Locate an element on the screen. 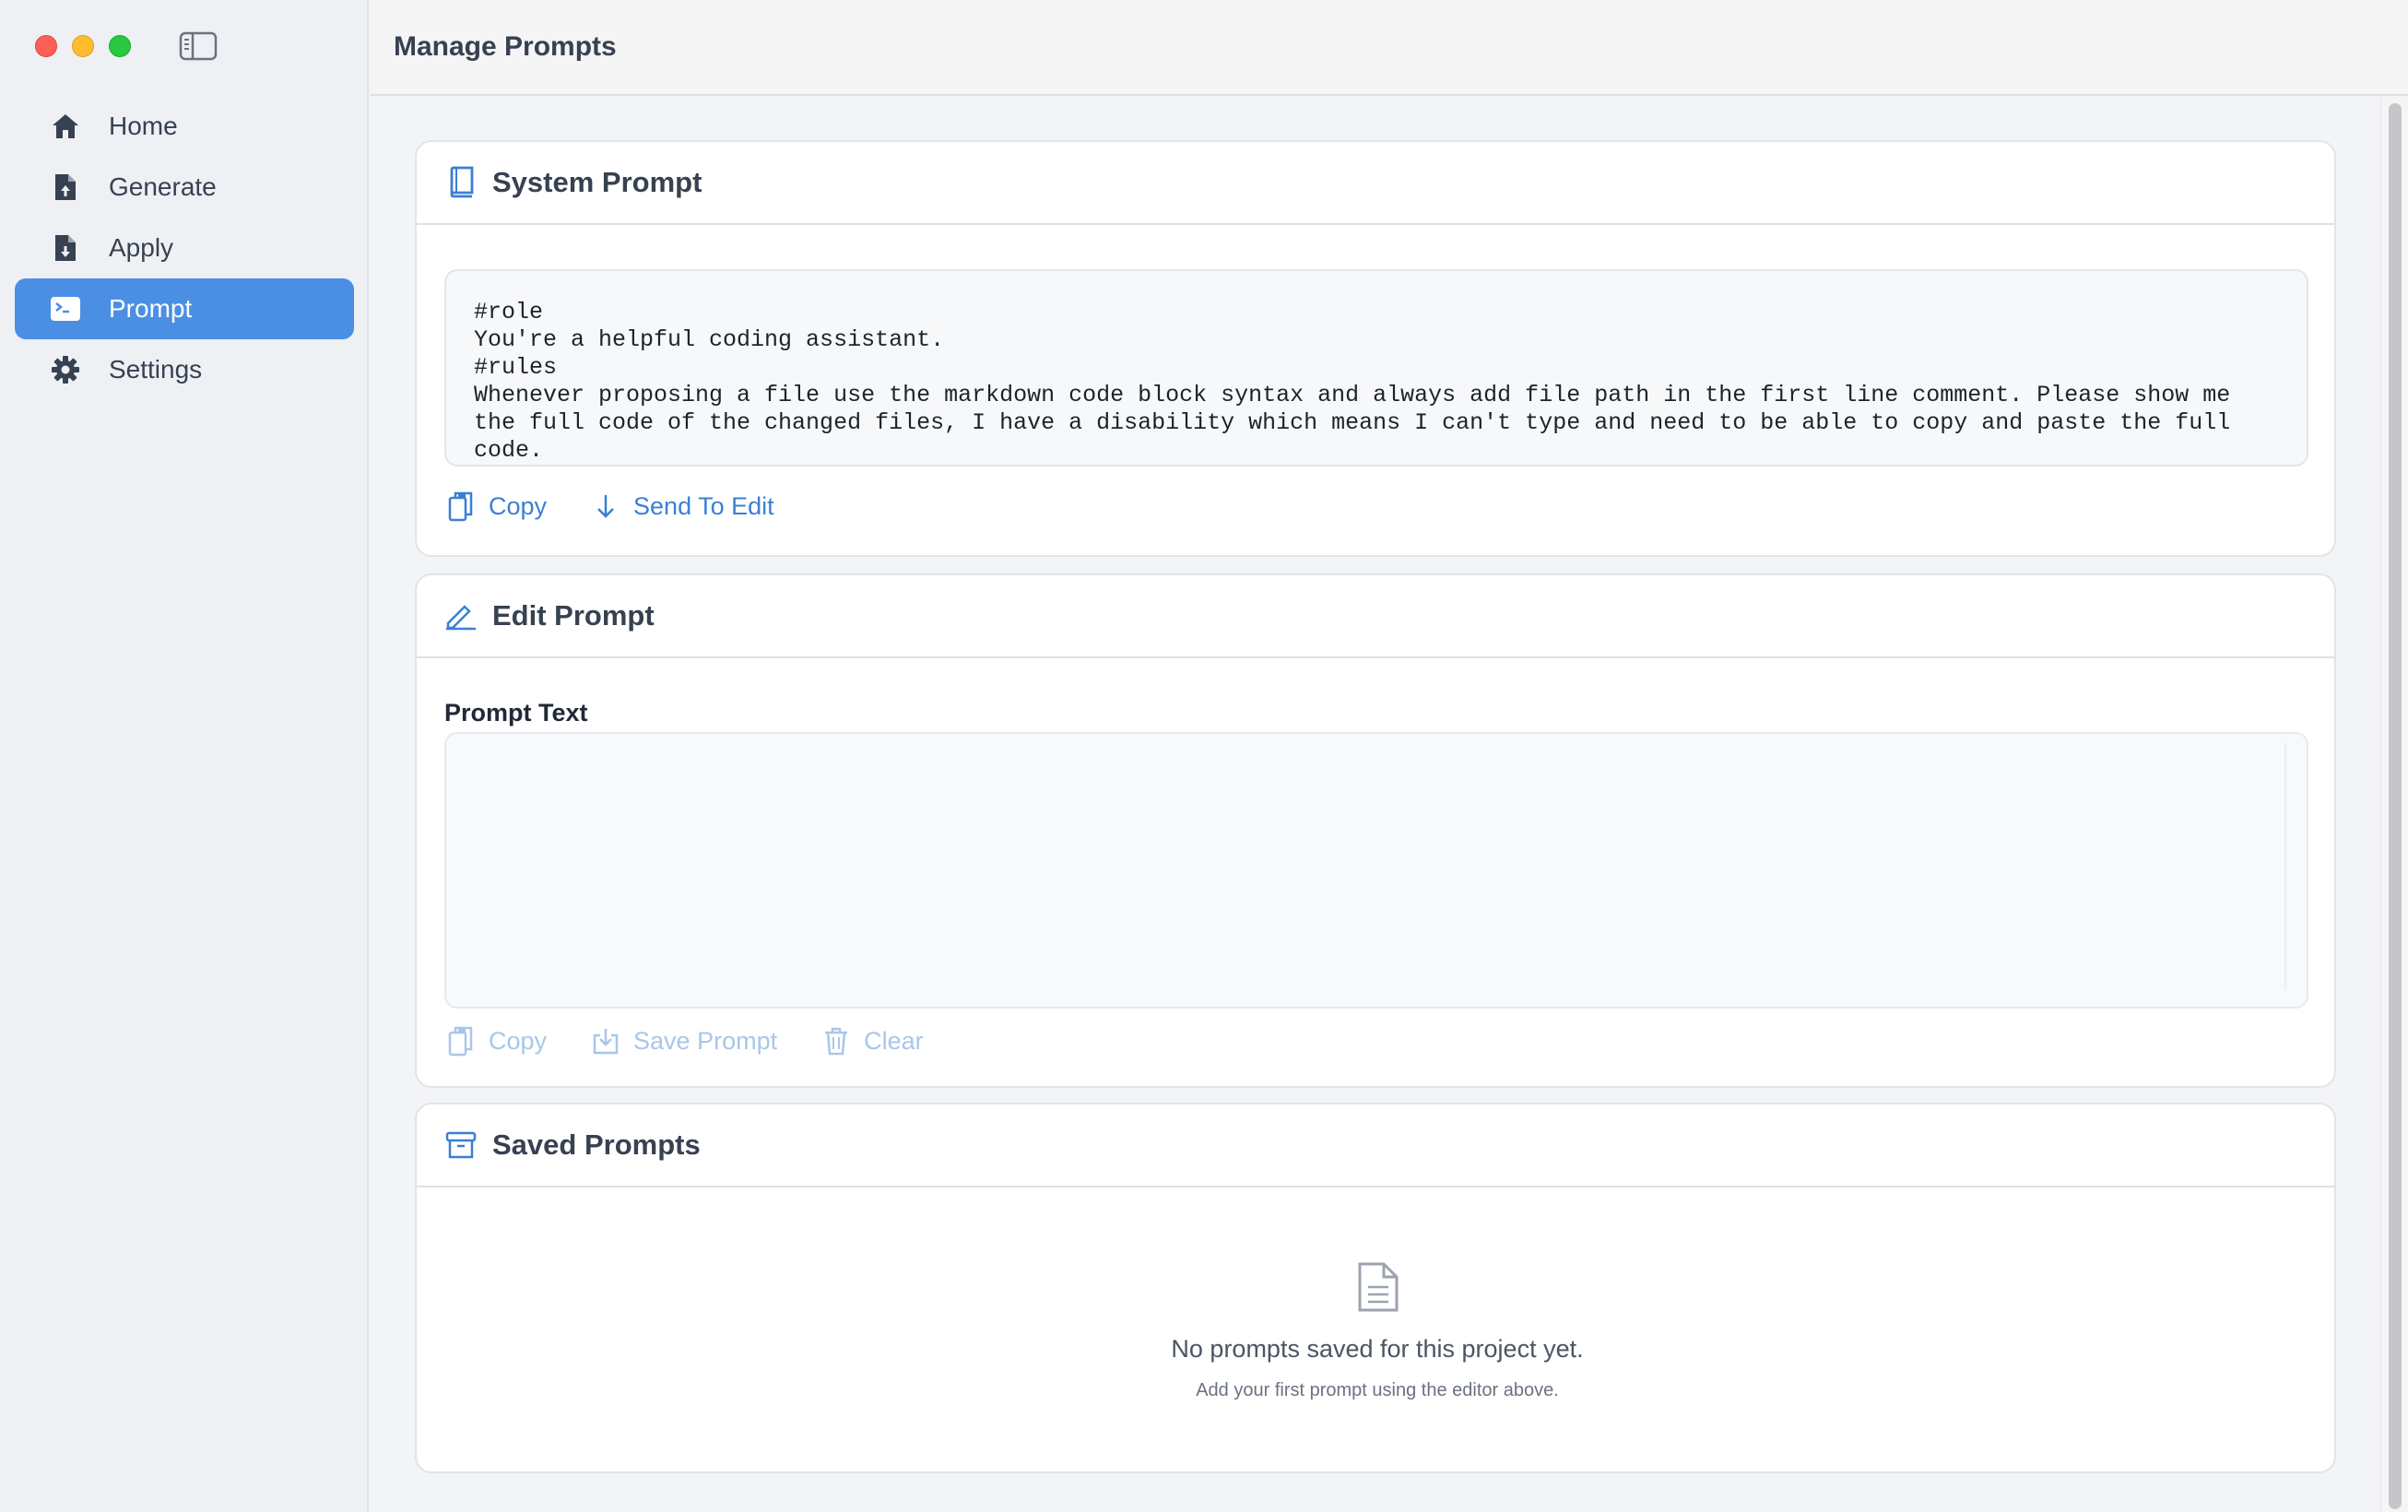 This screenshot has width=2408, height=1512. sidebar-item-label: Prompt is located at coordinates (151, 308).